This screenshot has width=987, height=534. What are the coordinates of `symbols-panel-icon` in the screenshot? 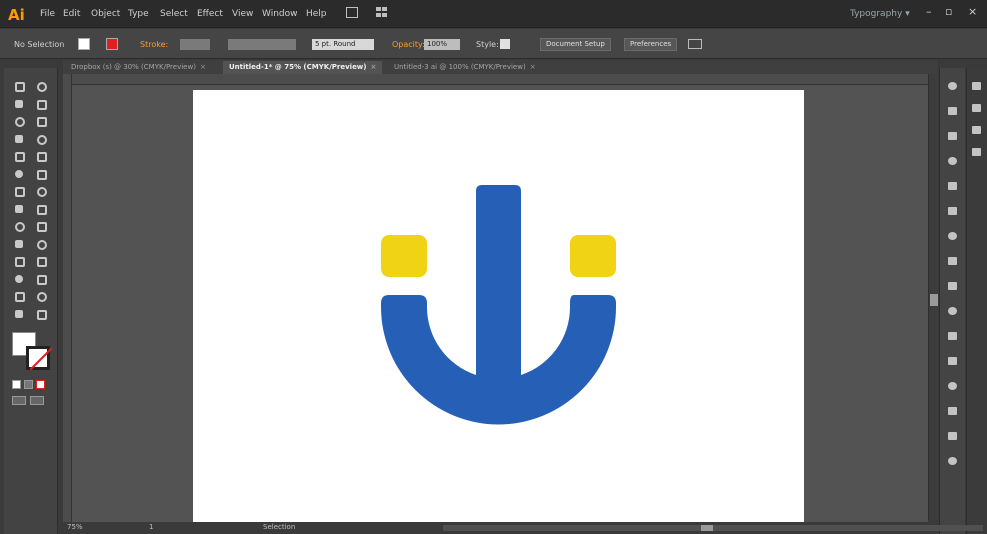 It's located at (953, 161).